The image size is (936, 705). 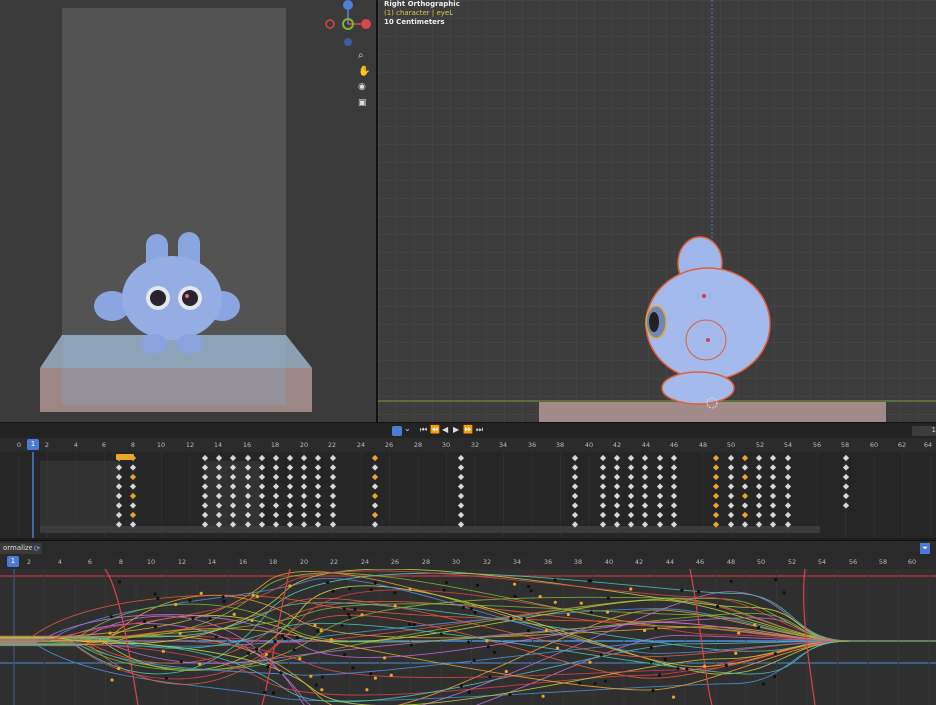 What do you see at coordinates (364, 58) in the screenshot?
I see `zoom-icon: ⌕` at bounding box center [364, 58].